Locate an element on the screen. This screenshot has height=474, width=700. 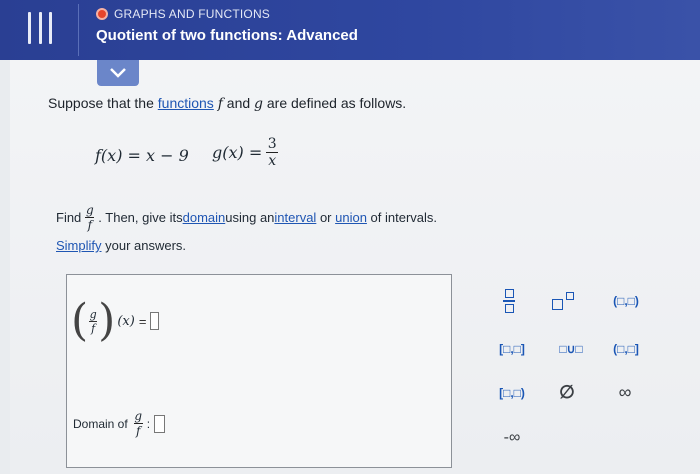
topic-row: GRAPHS AND FUNCTIONS is located at coordinates (183, 14).